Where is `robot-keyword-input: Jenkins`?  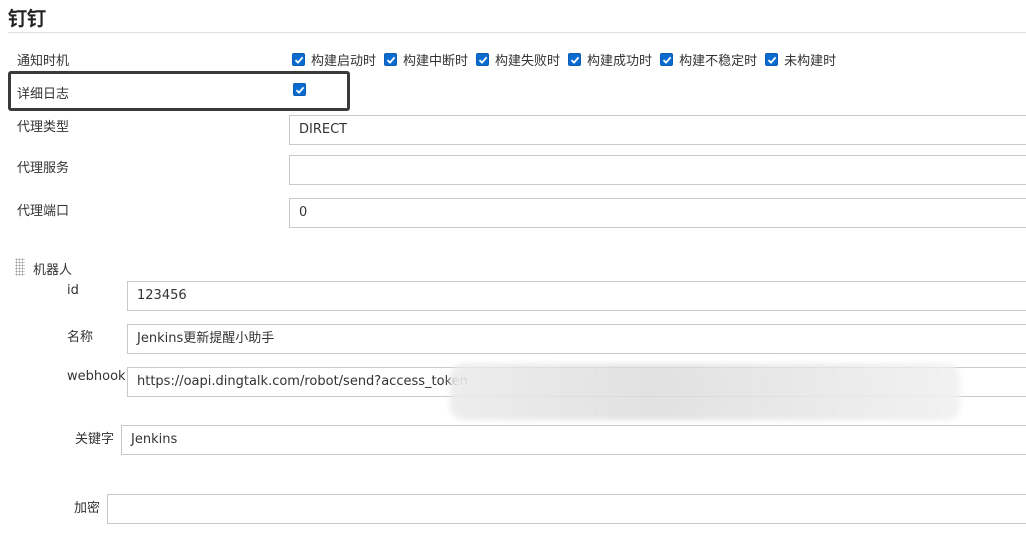
robot-keyword-input: Jenkins is located at coordinates (573, 440).